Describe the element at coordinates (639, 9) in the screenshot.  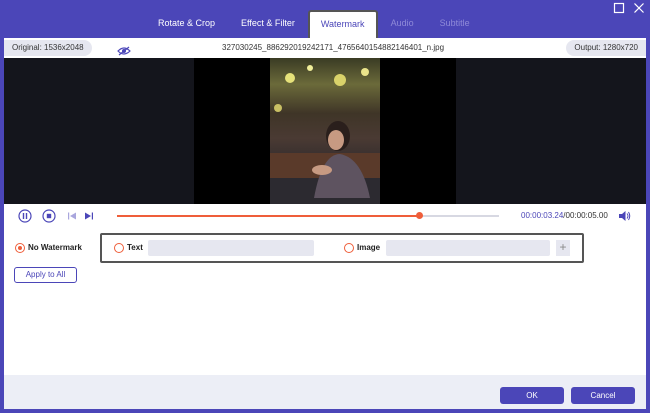
I see `close-icon` at that location.